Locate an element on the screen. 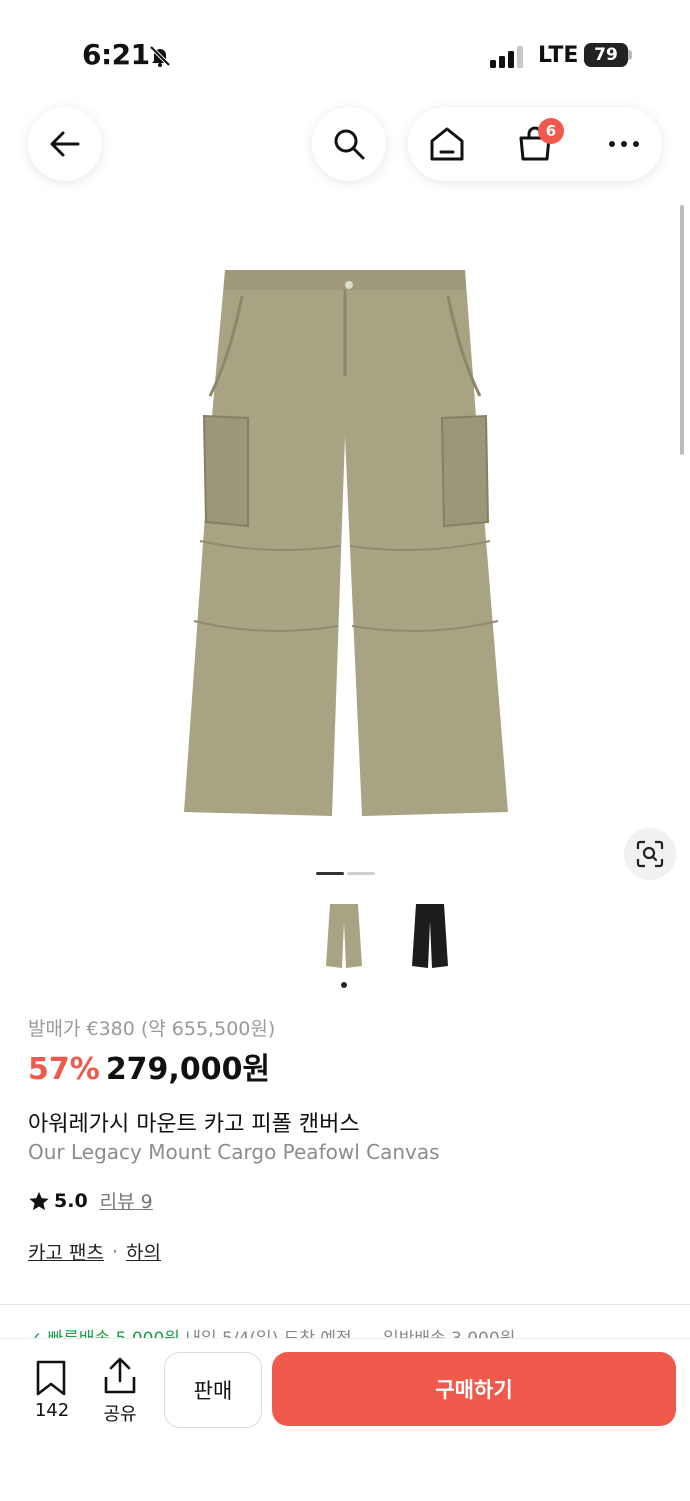  status-time: 6:21 is located at coordinates (116, 54).